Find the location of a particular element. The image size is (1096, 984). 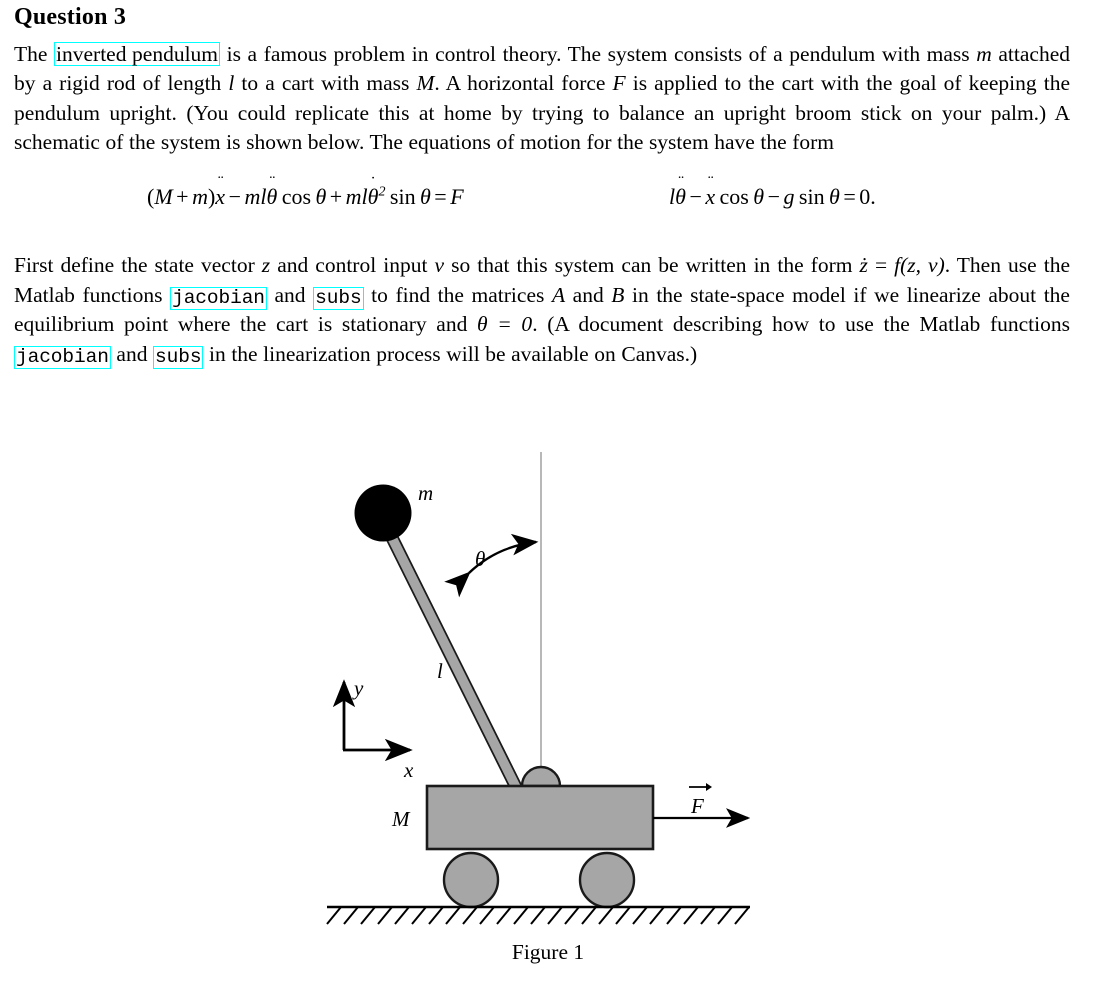

label-axis-y: y is located at coordinates (358, 688).